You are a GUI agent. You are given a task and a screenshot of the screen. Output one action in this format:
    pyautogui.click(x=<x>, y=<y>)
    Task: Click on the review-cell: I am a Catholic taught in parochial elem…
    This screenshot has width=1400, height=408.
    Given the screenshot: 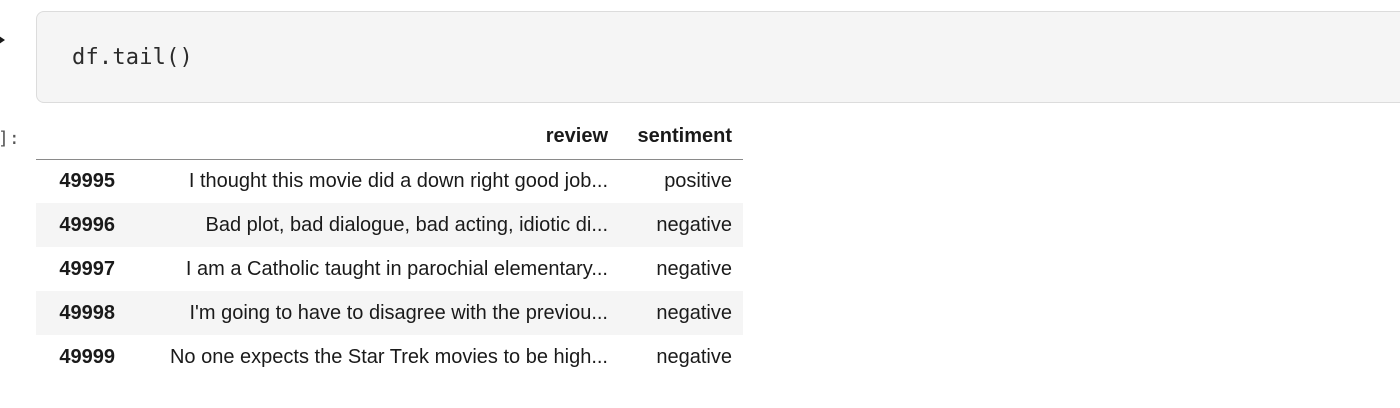 What is the action you would take?
    pyautogui.click(x=396, y=268)
    